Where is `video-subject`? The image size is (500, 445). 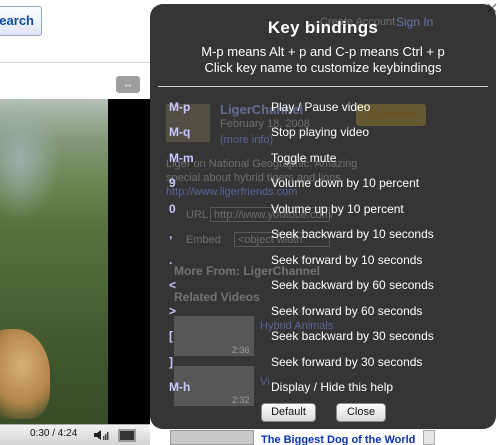 video-subject is located at coordinates (25, 374).